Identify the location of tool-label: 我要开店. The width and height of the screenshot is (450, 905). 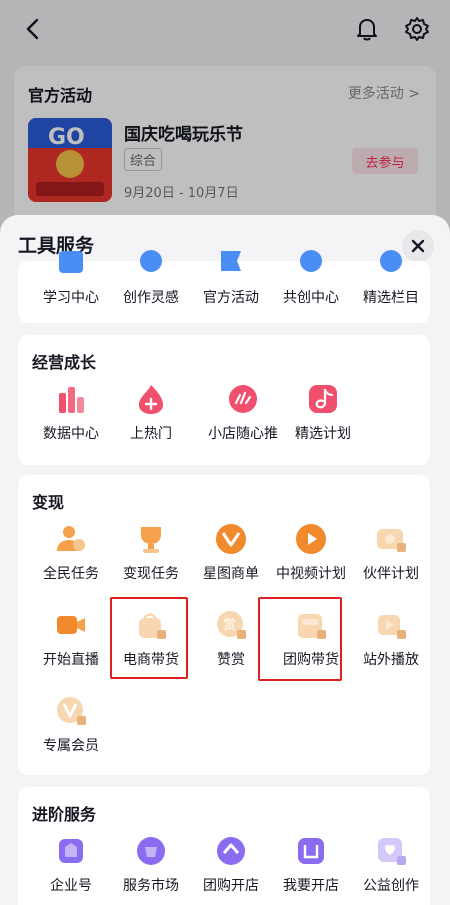
(311, 886).